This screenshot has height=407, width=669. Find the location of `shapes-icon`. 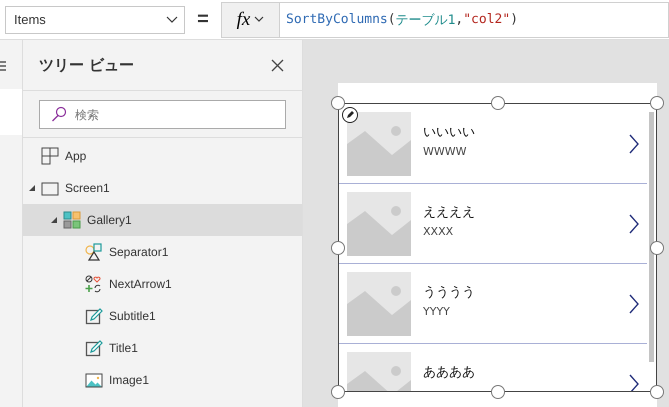

shapes-icon is located at coordinates (94, 252).